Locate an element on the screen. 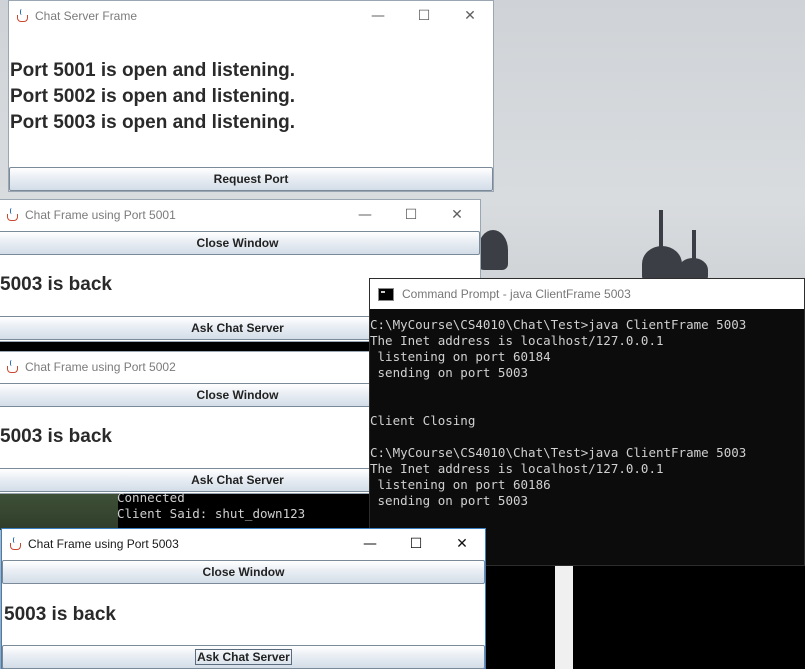  ask-chat-server-label: Ask Chat Server is located at coordinates (243, 657).